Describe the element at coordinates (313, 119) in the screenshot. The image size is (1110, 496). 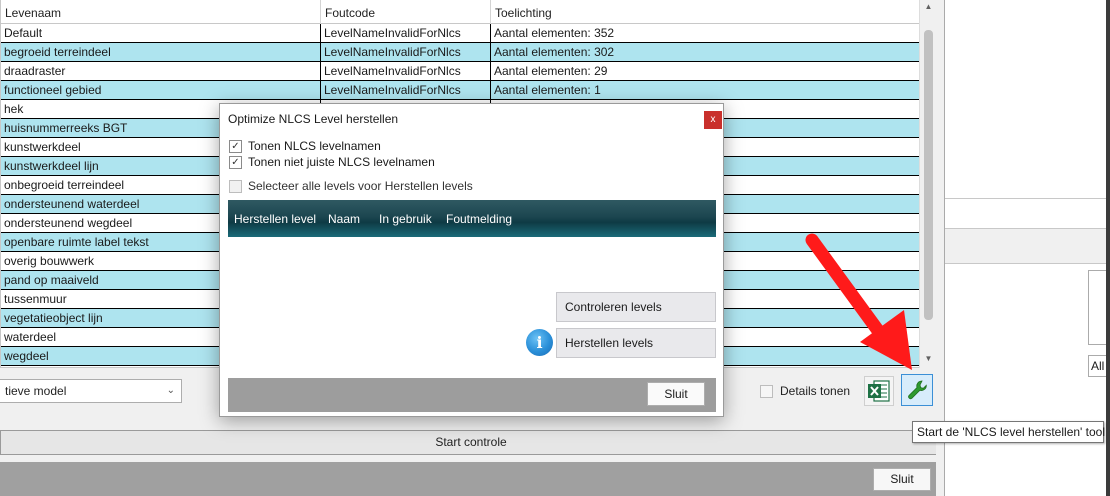
I see `dialog-title: Optimize NLCS Level herstellen` at that location.